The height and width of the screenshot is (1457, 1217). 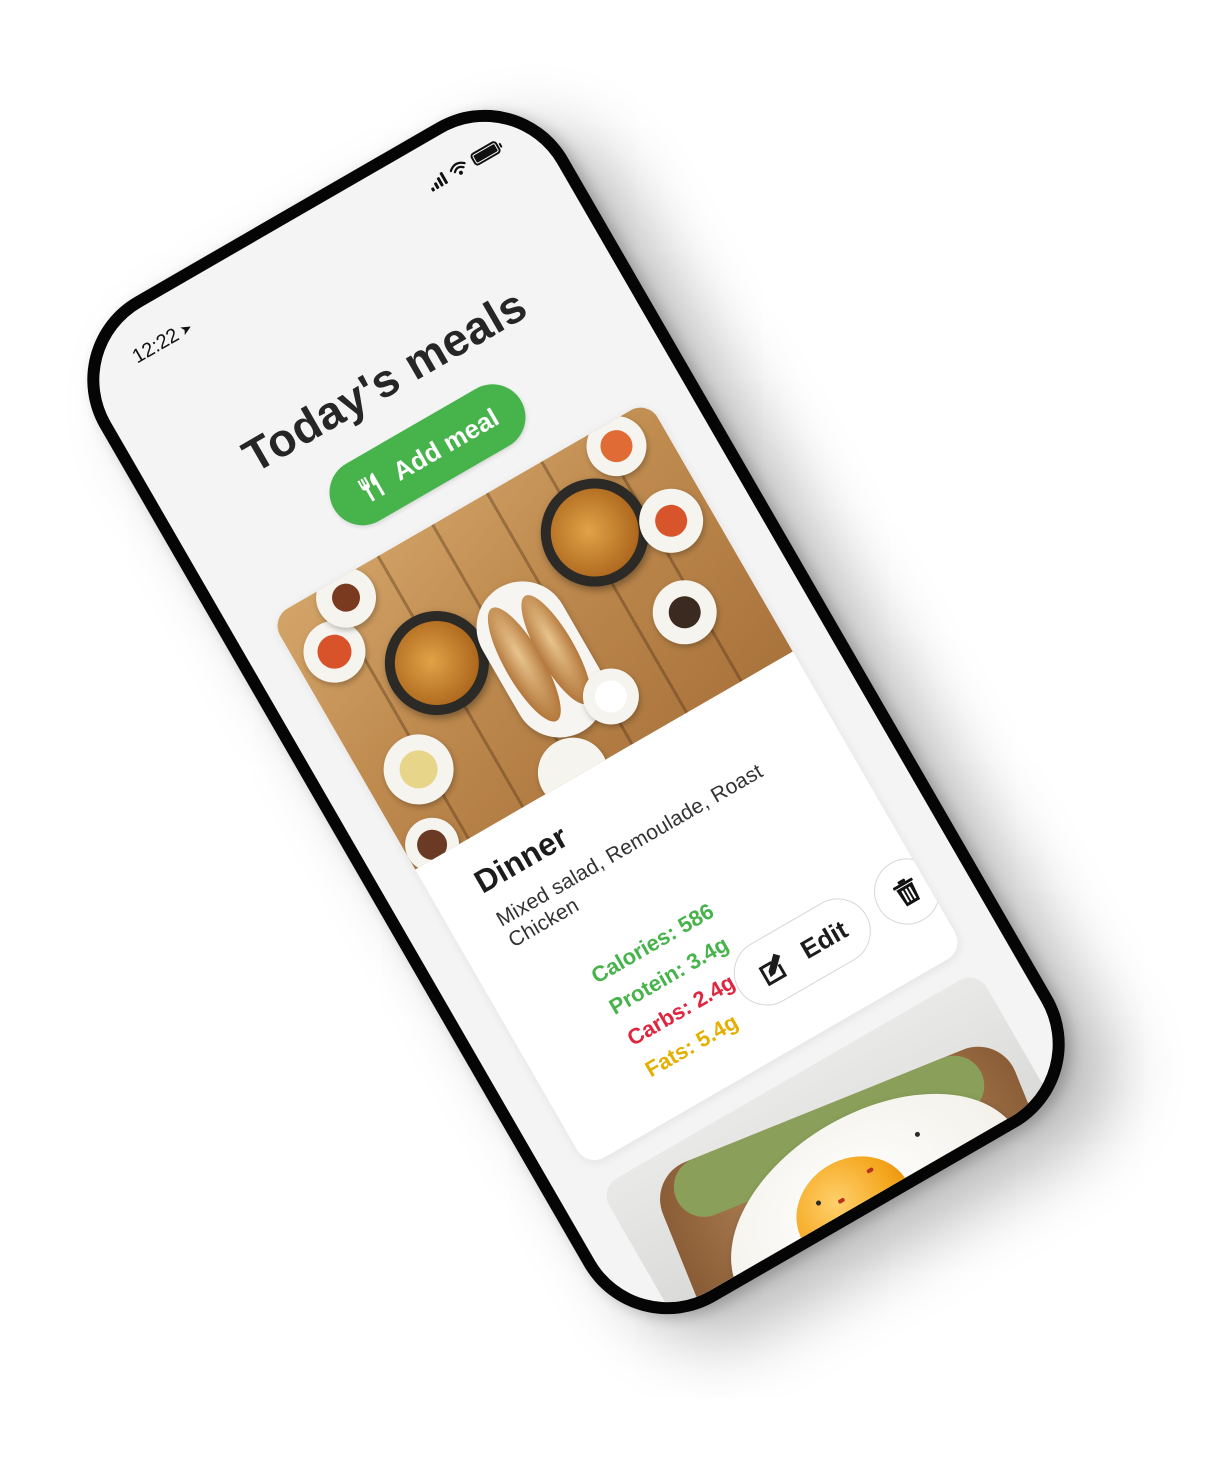 What do you see at coordinates (437, 181) in the screenshot?
I see `cellular-signal-icon` at bounding box center [437, 181].